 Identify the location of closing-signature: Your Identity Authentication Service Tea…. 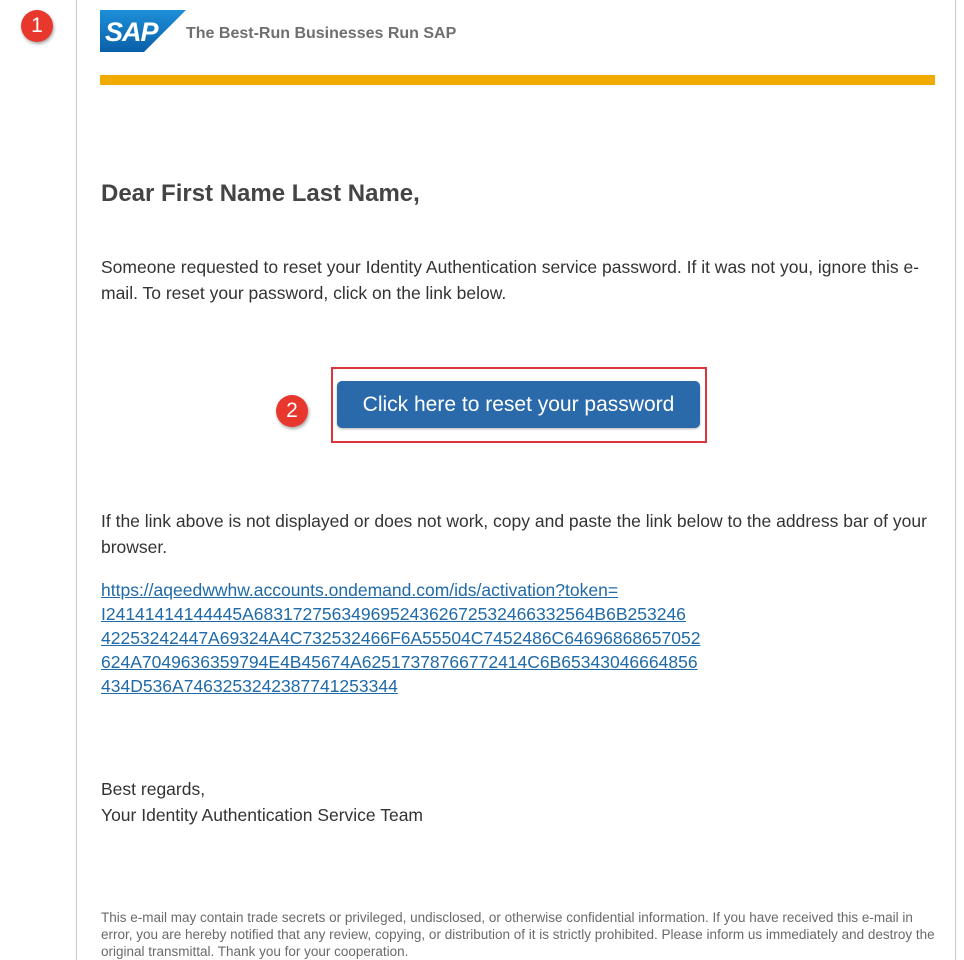
(262, 815).